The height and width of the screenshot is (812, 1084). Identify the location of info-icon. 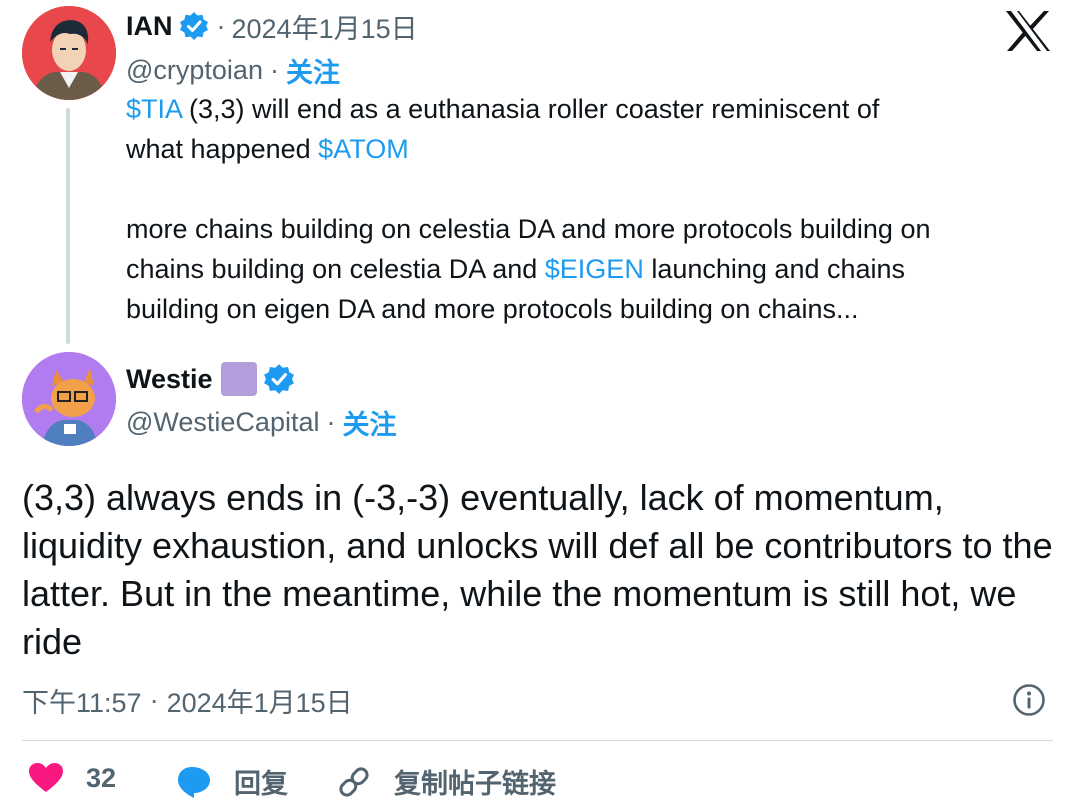
(1029, 702).